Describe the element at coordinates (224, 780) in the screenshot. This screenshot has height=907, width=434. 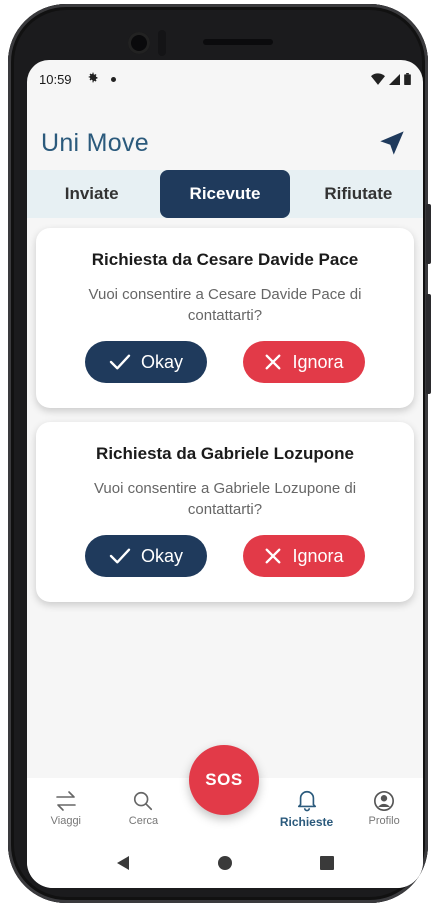
I see `sos-button: SOS` at that location.